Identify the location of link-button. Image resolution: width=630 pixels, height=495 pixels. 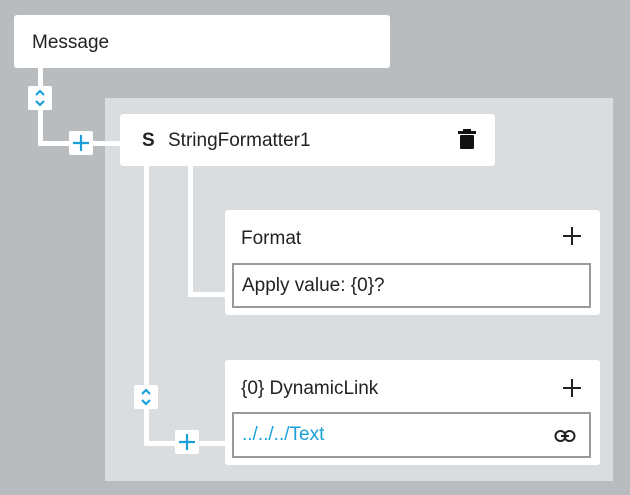
(566, 435).